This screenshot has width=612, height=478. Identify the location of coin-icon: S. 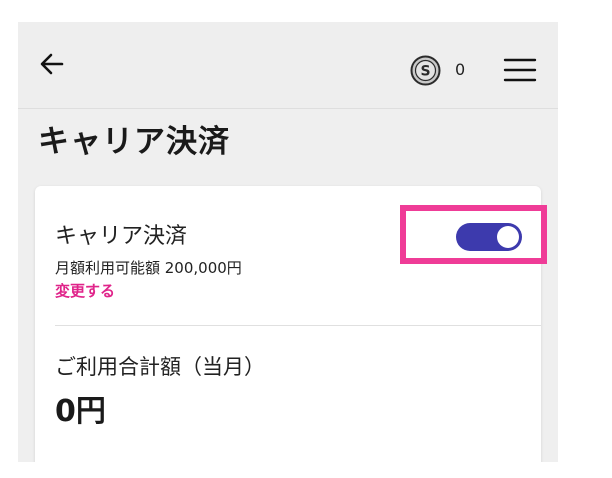
(425, 70).